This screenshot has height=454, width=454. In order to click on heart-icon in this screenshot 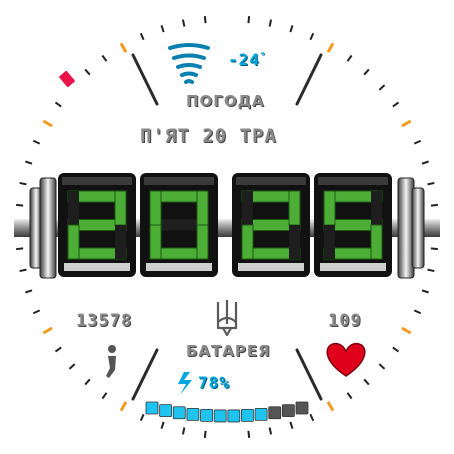, I will do `click(346, 359)`.